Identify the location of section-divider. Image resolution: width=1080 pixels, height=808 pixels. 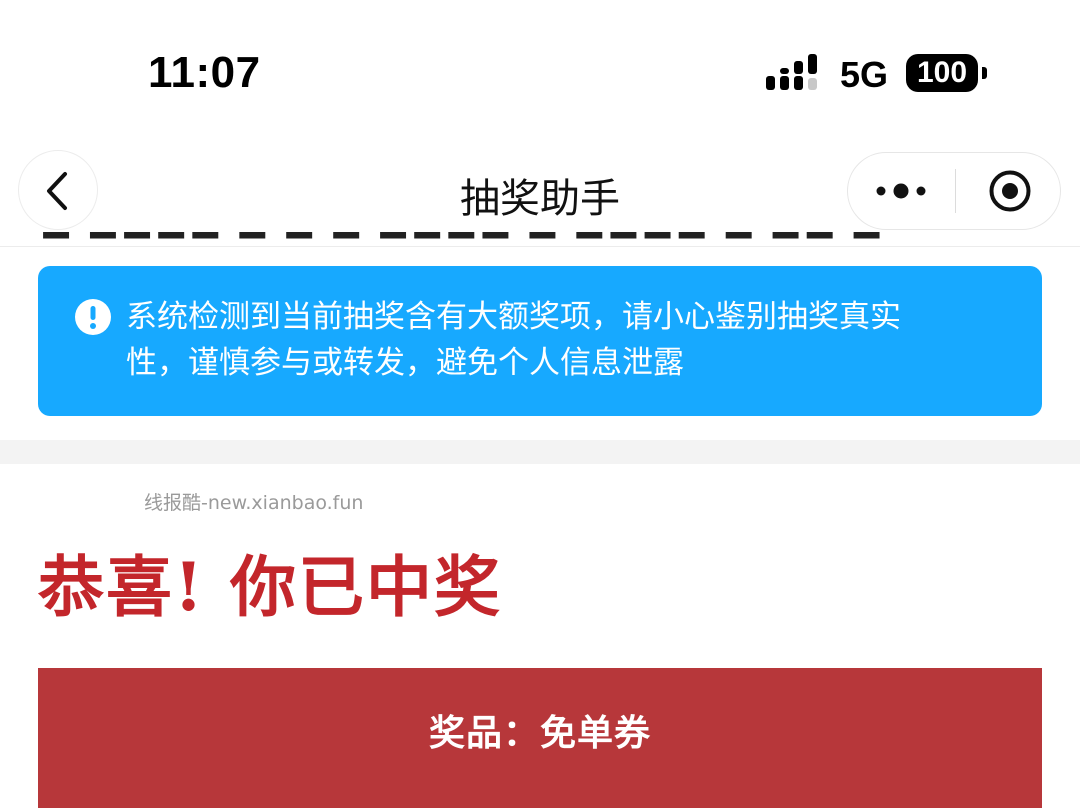
(540, 452).